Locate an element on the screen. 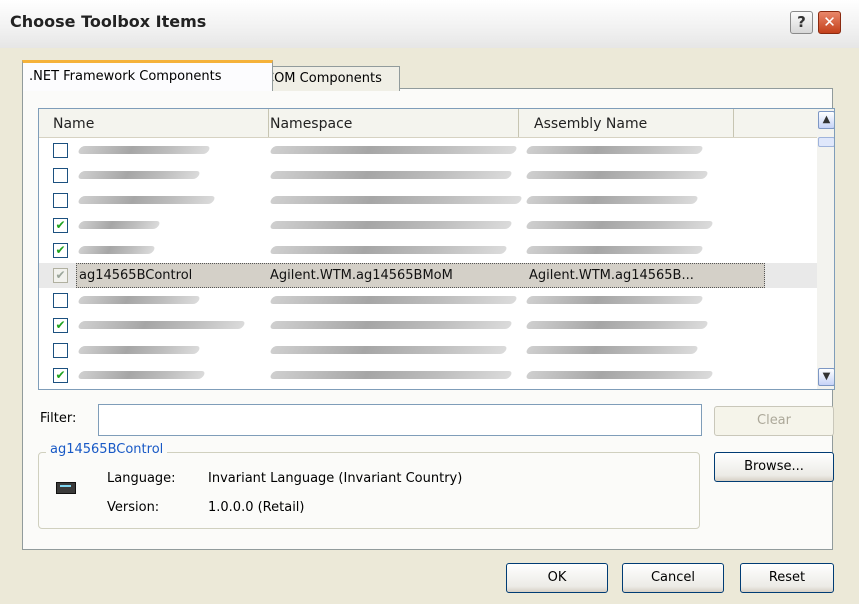 Image resolution: width=859 pixels, height=604 pixels. reset-button: Reset is located at coordinates (787, 578).